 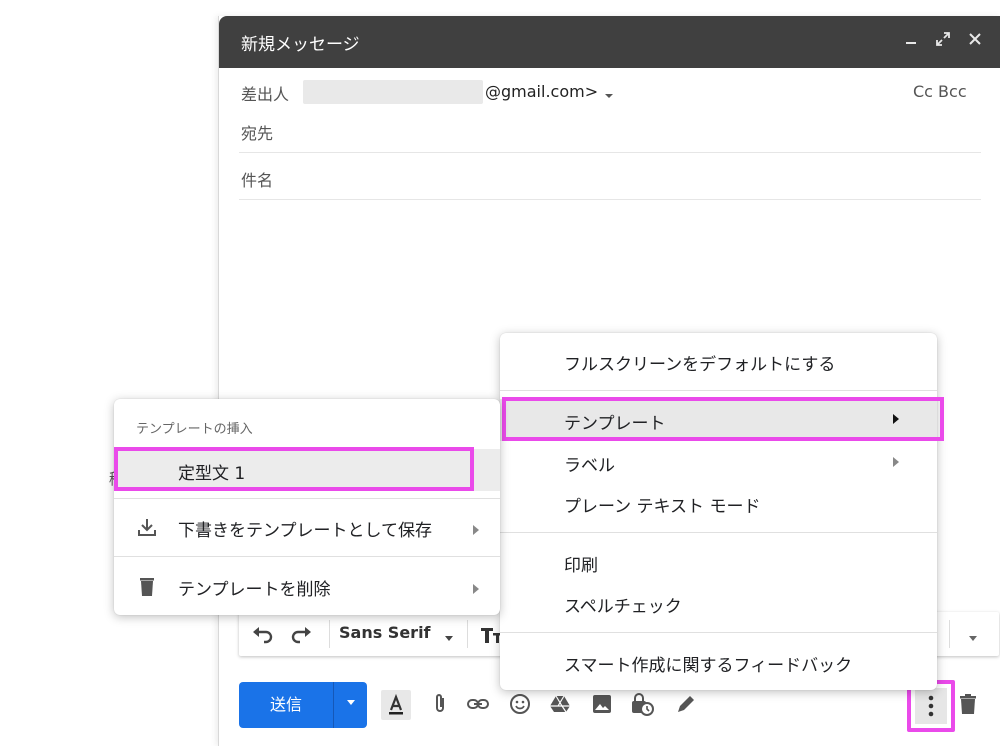 I want to click on minimize-icon, so click(x=911, y=41).